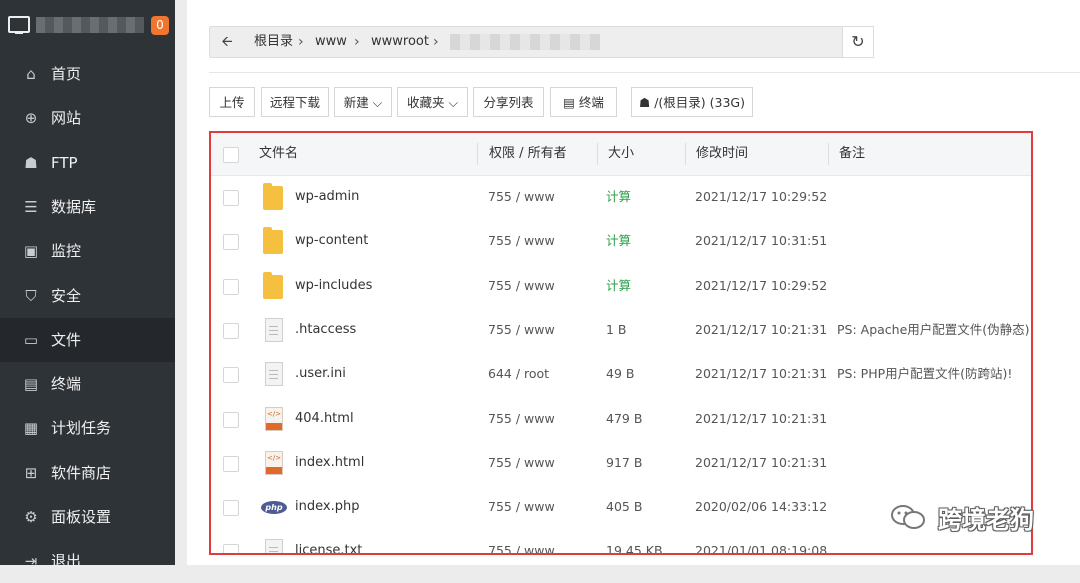  What do you see at coordinates (329, 463) in the screenshot?
I see `file-name: index.html` at bounding box center [329, 463].